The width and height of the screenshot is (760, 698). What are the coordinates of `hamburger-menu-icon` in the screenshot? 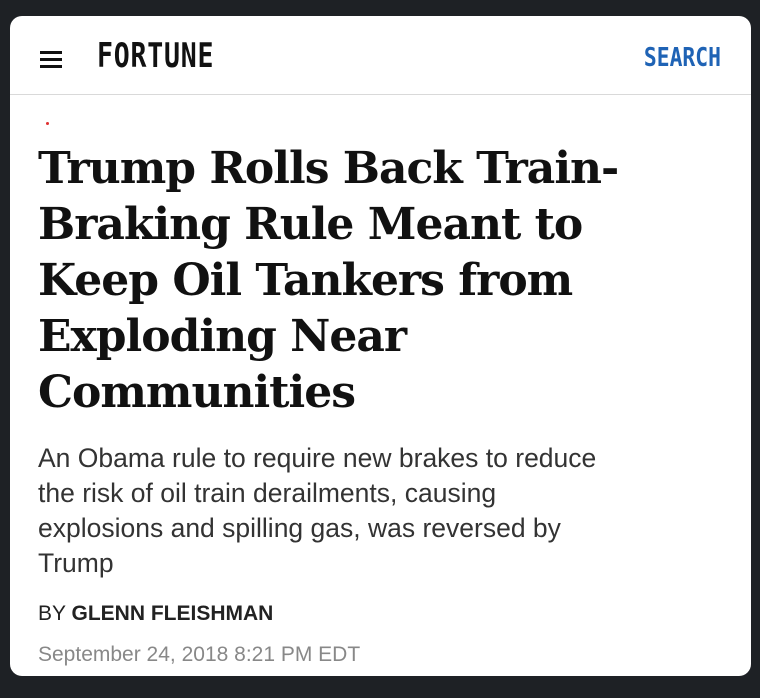 It's located at (51, 59).